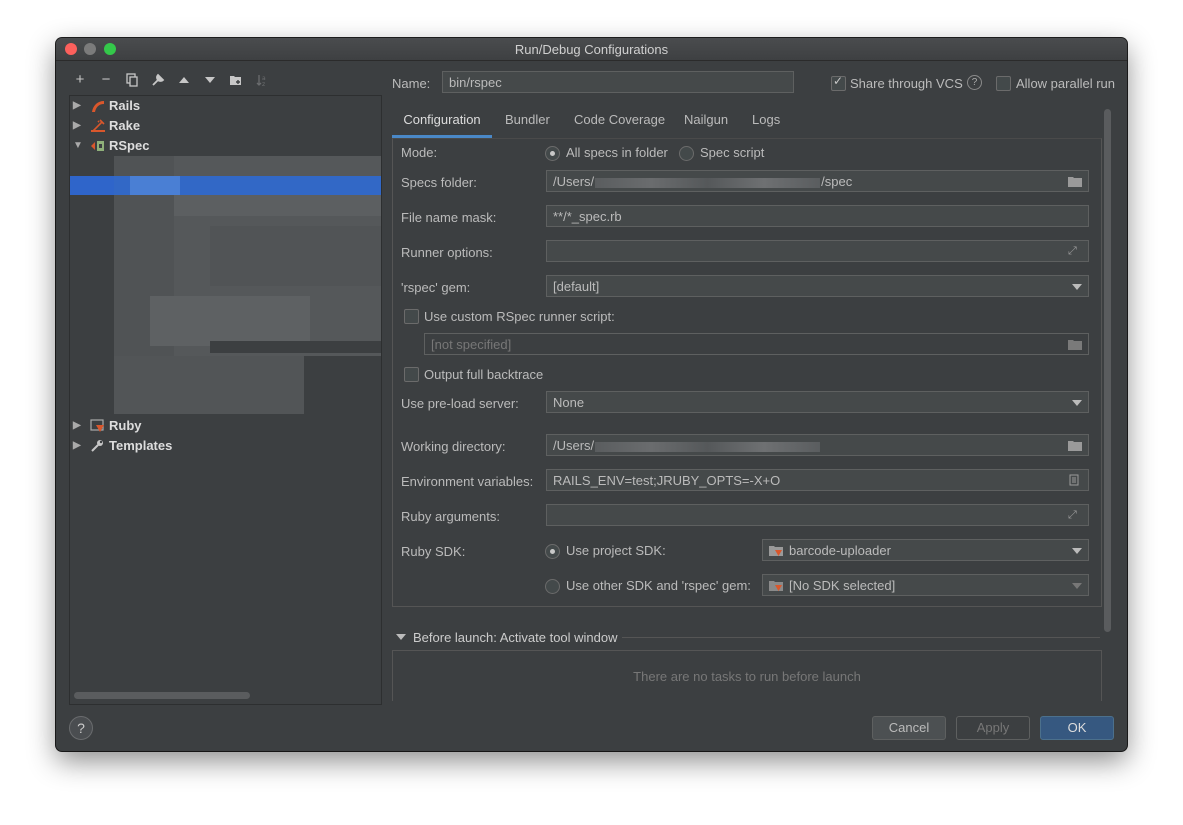 The width and height of the screenshot is (1183, 825). What do you see at coordinates (125, 125) in the screenshot?
I see `tree-item-label: Rake` at bounding box center [125, 125].